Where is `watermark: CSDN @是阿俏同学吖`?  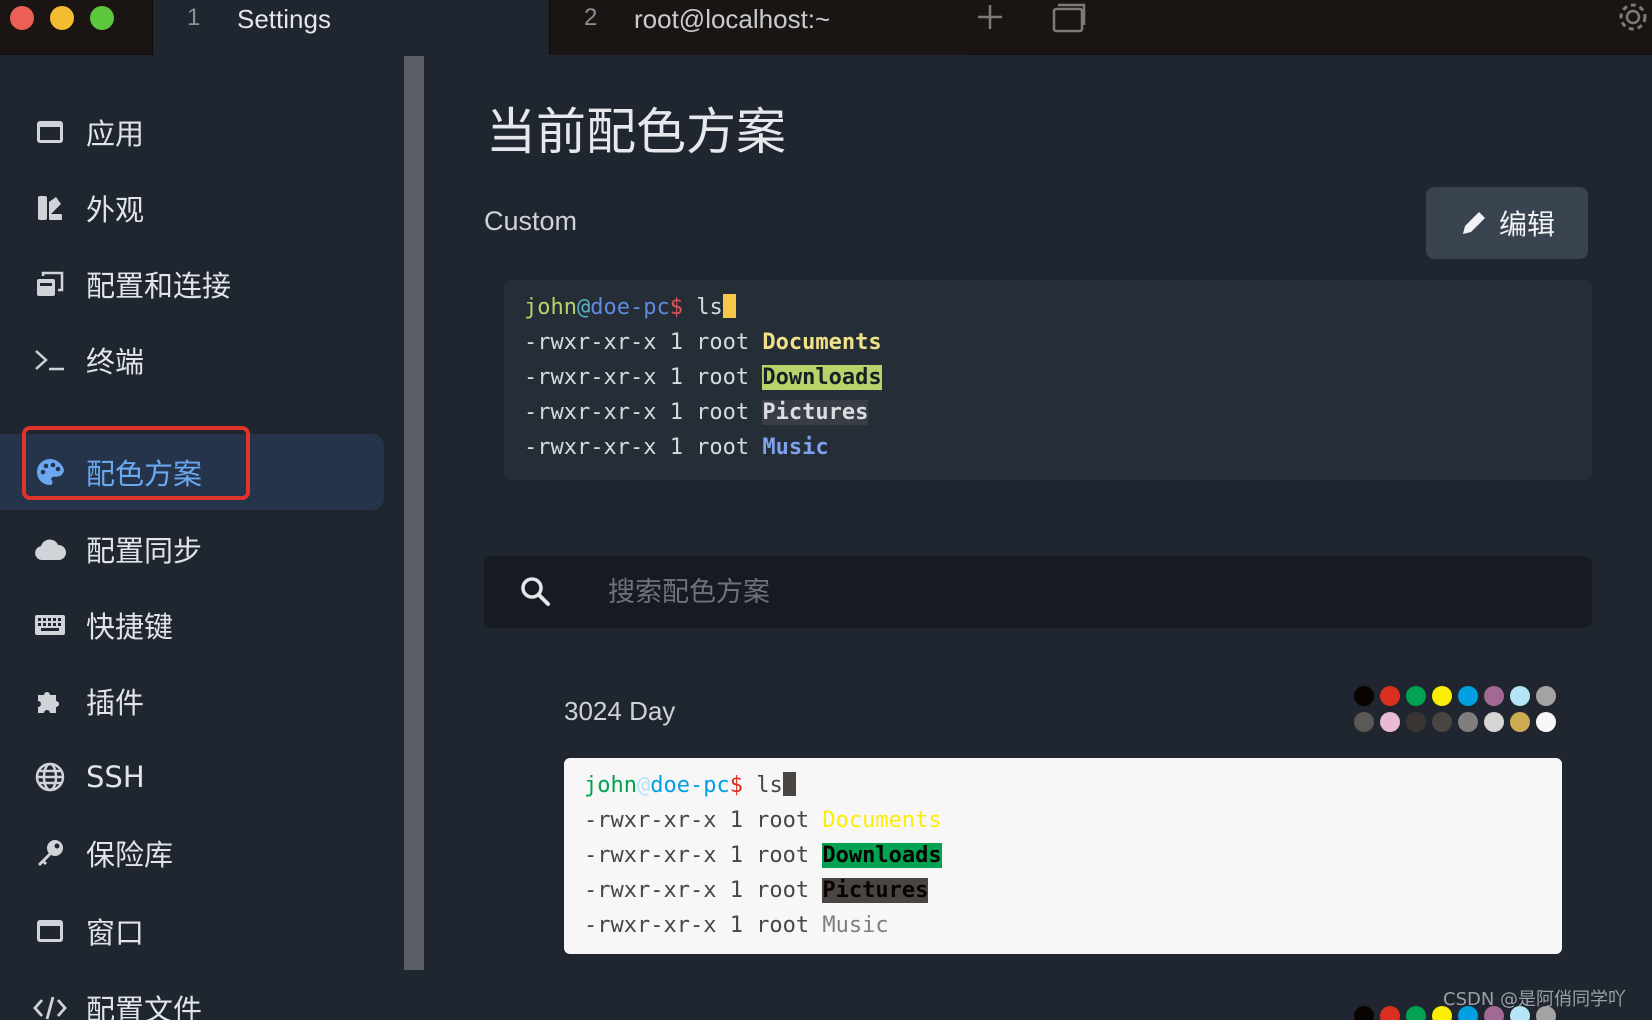 watermark: CSDN @是阿俏同学吖 is located at coordinates (1535, 999).